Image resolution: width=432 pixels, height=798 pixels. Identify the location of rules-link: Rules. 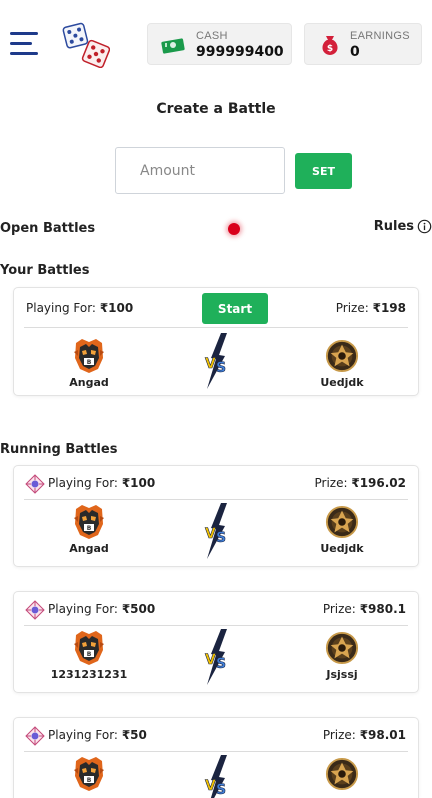
(403, 226).